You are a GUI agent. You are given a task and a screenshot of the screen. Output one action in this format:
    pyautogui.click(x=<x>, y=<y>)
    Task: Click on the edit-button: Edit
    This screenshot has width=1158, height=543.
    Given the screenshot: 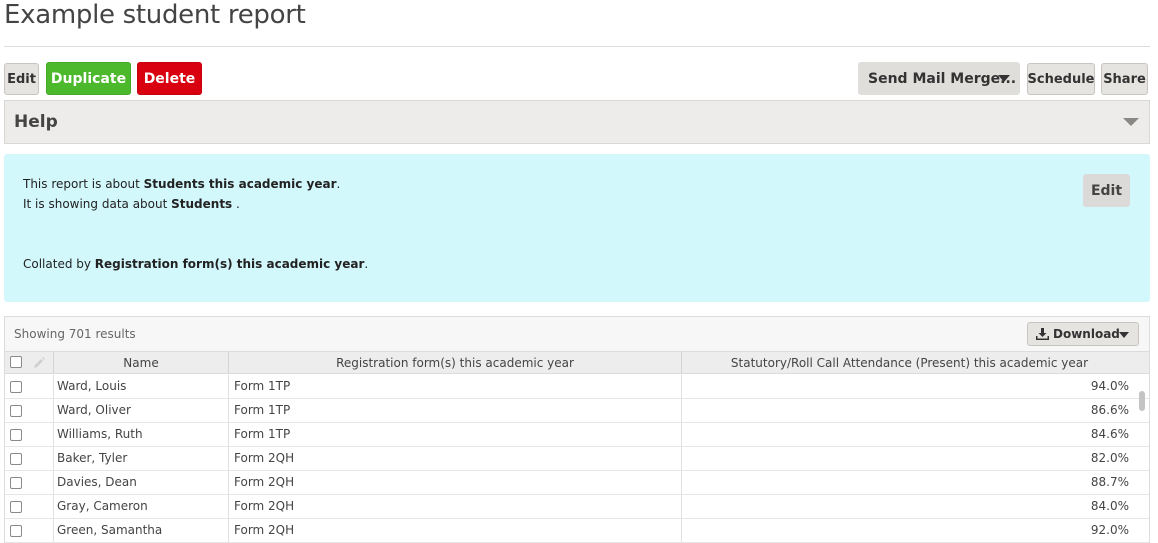 What is the action you would take?
    pyautogui.click(x=21, y=79)
    